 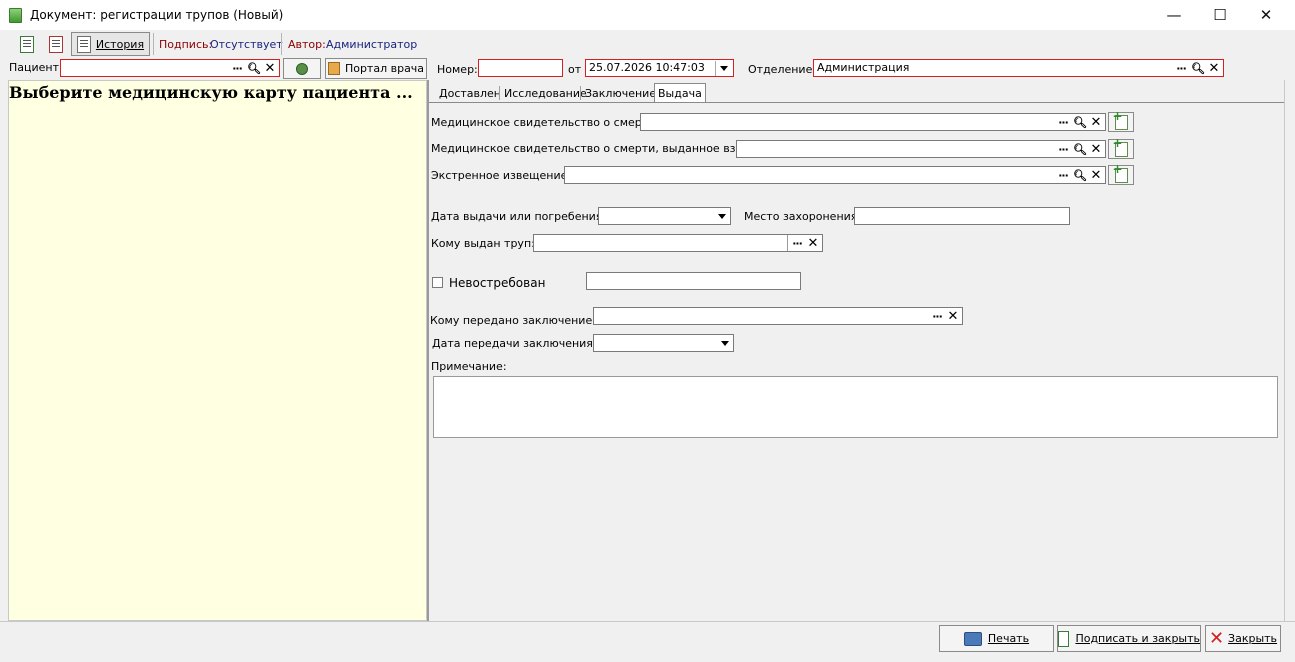 What do you see at coordinates (1181, 68) in the screenshot?
I see `department-browse-button: ···` at bounding box center [1181, 68].